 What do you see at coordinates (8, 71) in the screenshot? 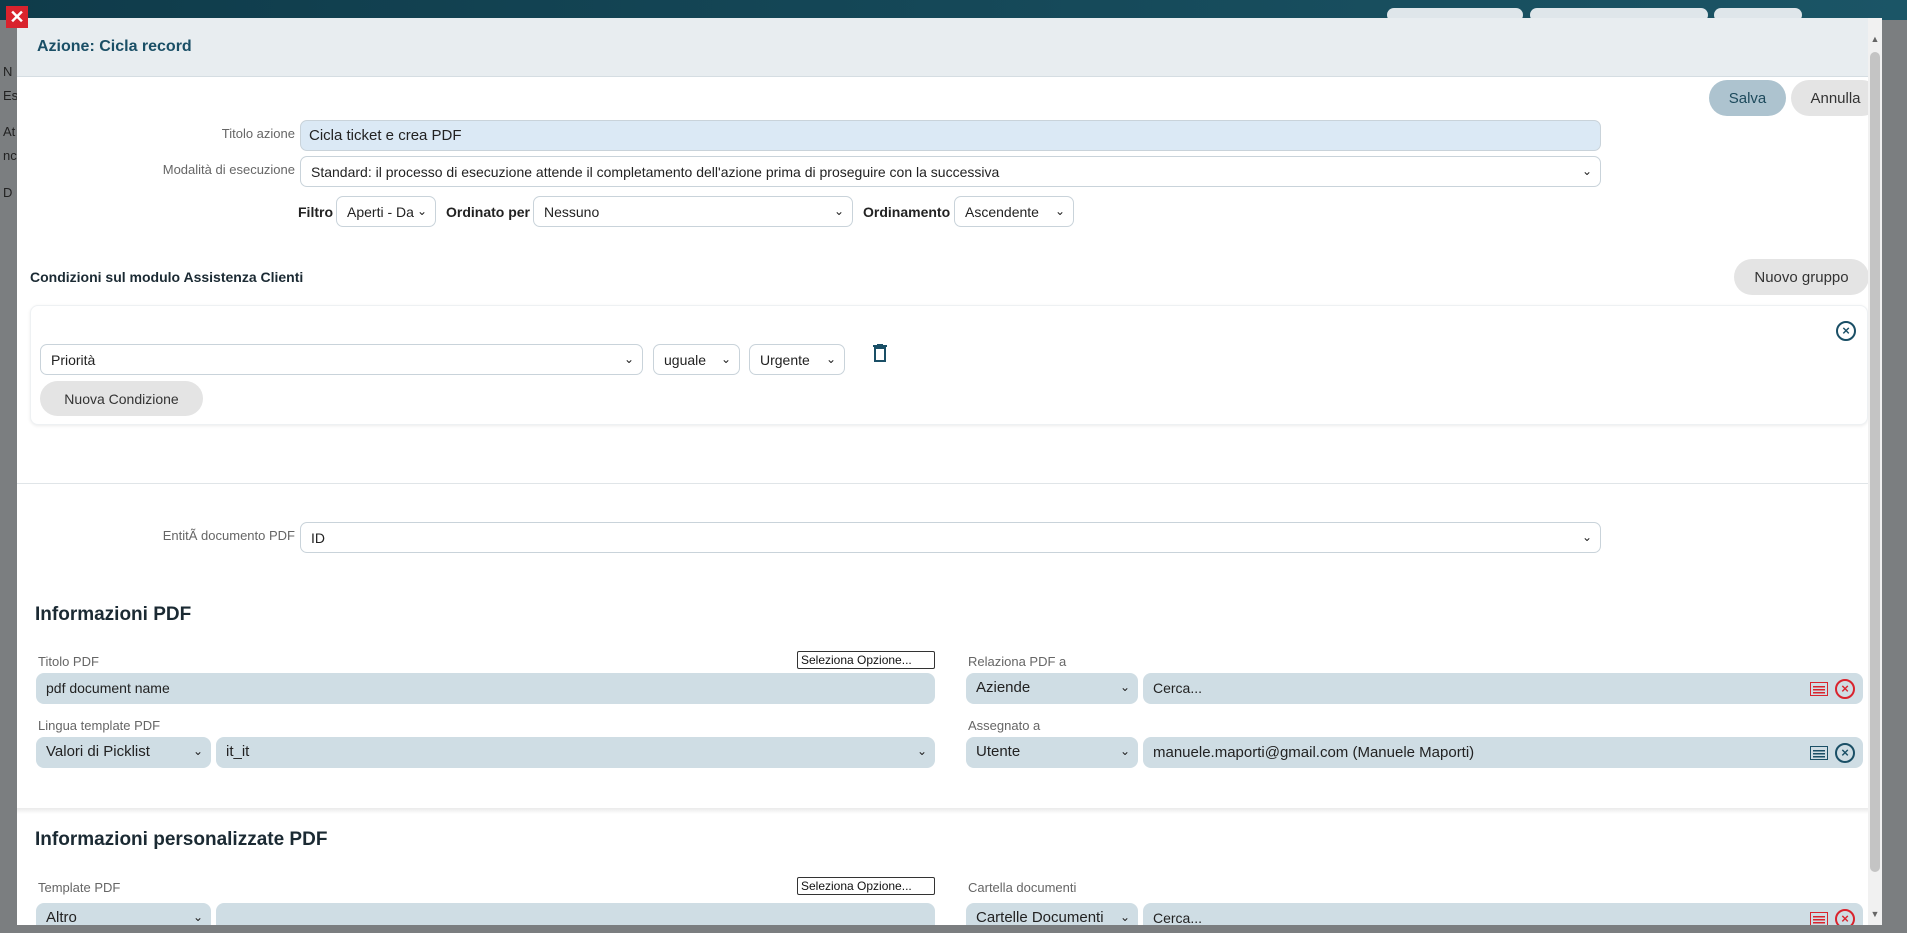
I see `background-text: N` at bounding box center [8, 71].